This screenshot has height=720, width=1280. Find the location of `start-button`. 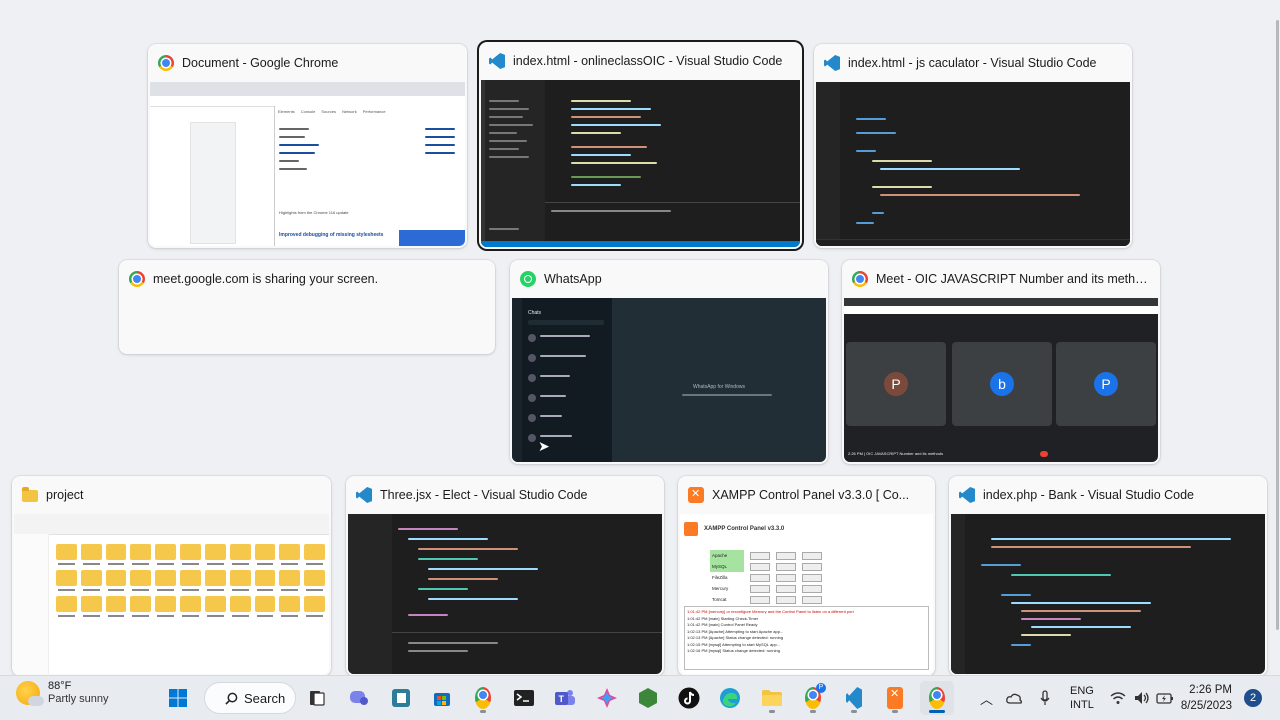

start-button is located at coordinates (178, 698).